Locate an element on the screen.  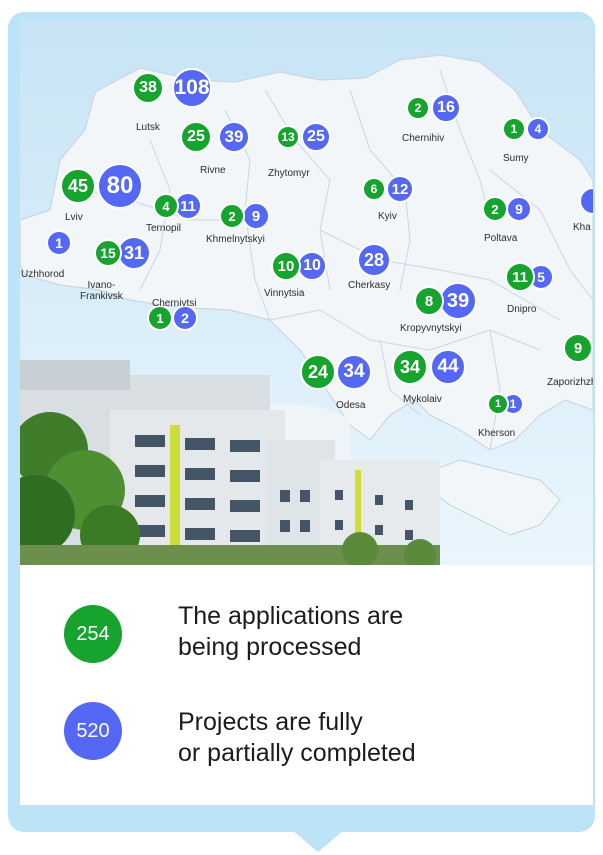
completed-count-lviv: 80 is located at coordinates (120, 186).